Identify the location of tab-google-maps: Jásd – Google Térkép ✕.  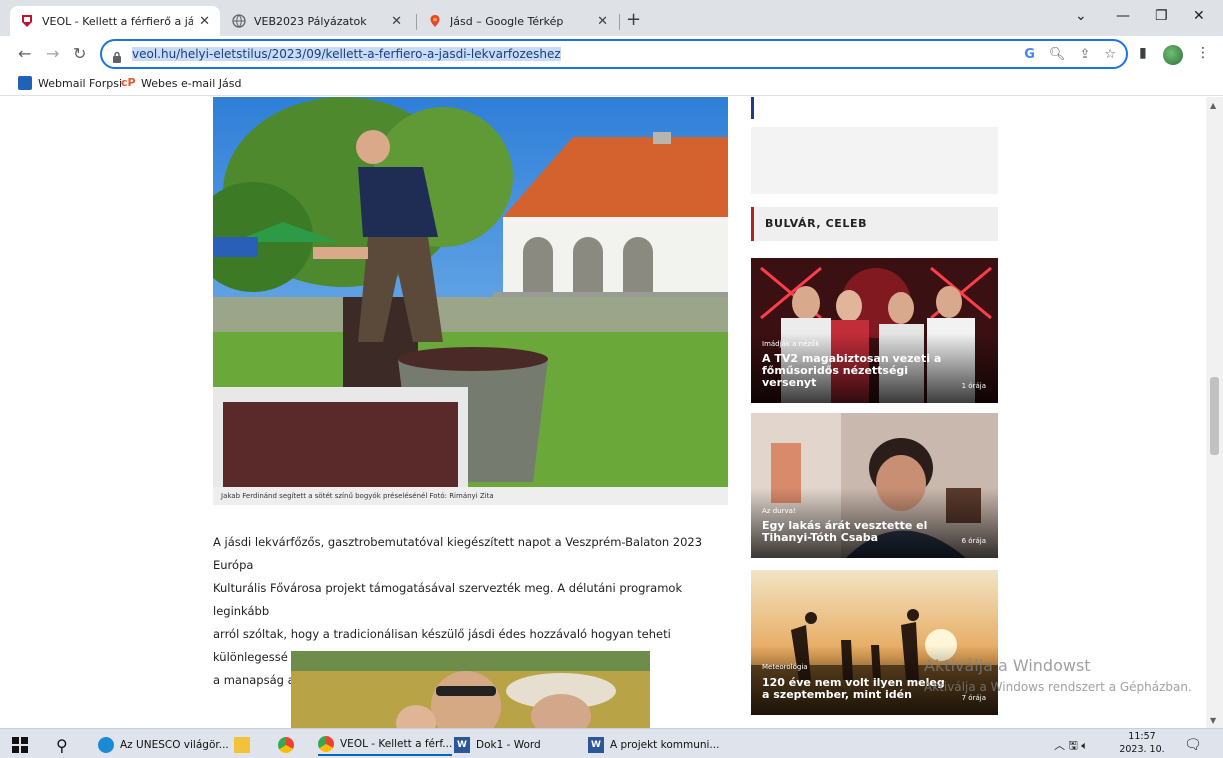
(518, 21).